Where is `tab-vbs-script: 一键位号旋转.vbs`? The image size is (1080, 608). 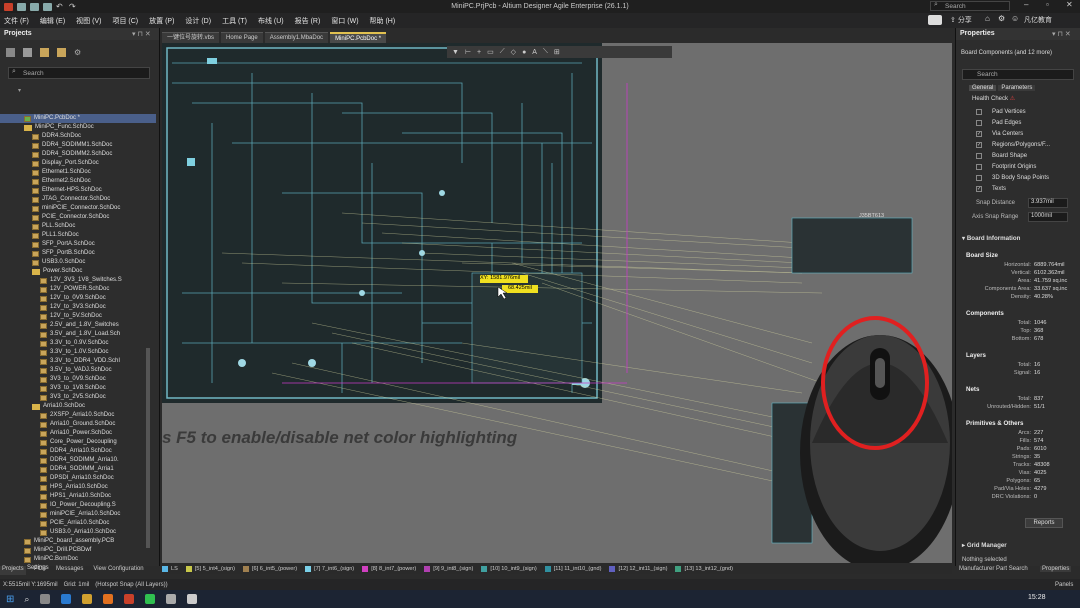
tab-vbs-script: 一键位号旋转.vbs is located at coordinates (191, 37).